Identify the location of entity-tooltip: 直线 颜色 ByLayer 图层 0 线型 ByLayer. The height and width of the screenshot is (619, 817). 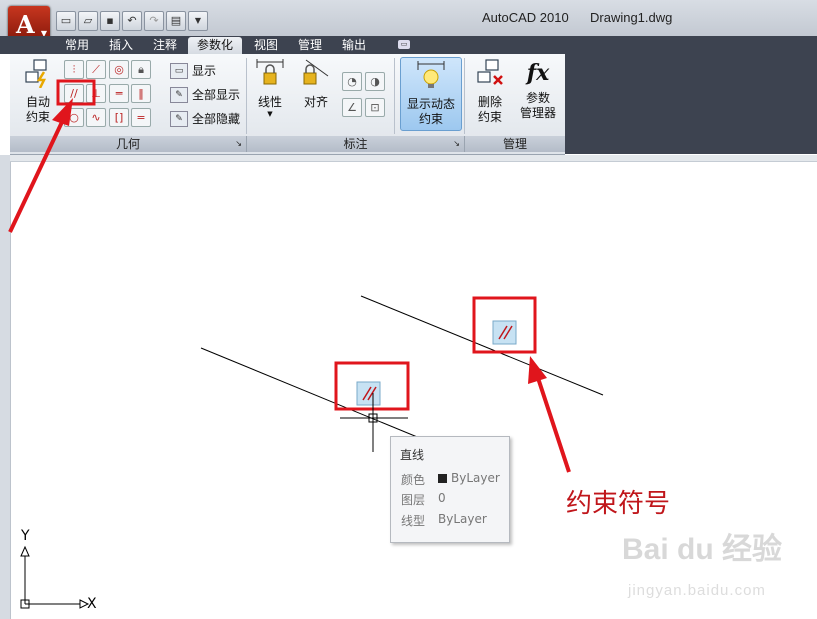
(450, 489).